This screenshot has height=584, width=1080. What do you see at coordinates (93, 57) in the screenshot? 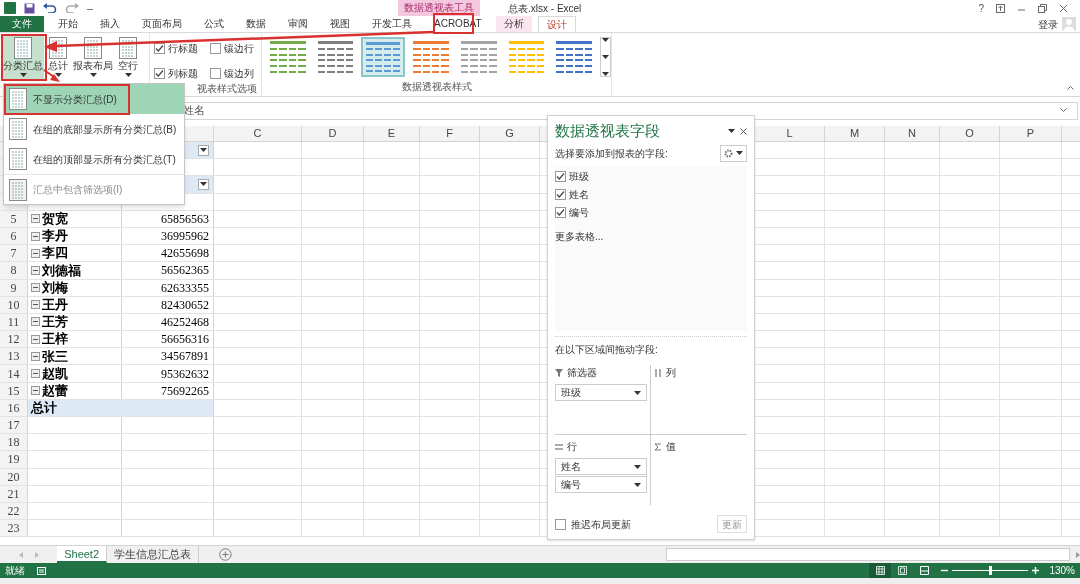
I see `layout-button: 报表布局` at bounding box center [93, 57].